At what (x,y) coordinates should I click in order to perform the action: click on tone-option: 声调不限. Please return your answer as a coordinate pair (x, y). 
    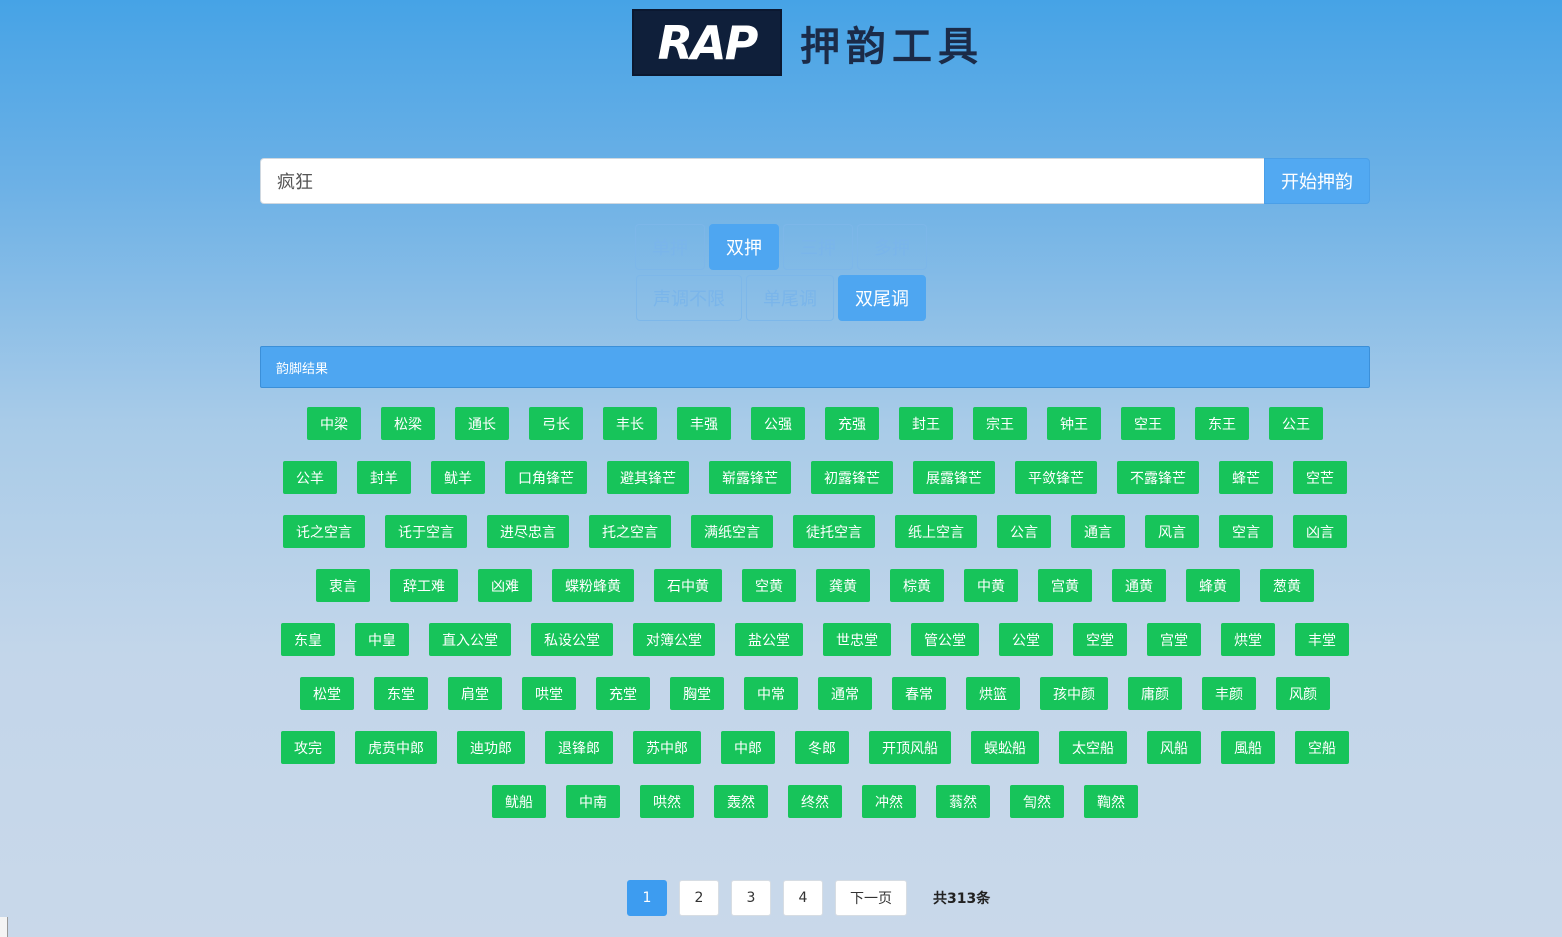
    Looking at the image, I should click on (689, 298).